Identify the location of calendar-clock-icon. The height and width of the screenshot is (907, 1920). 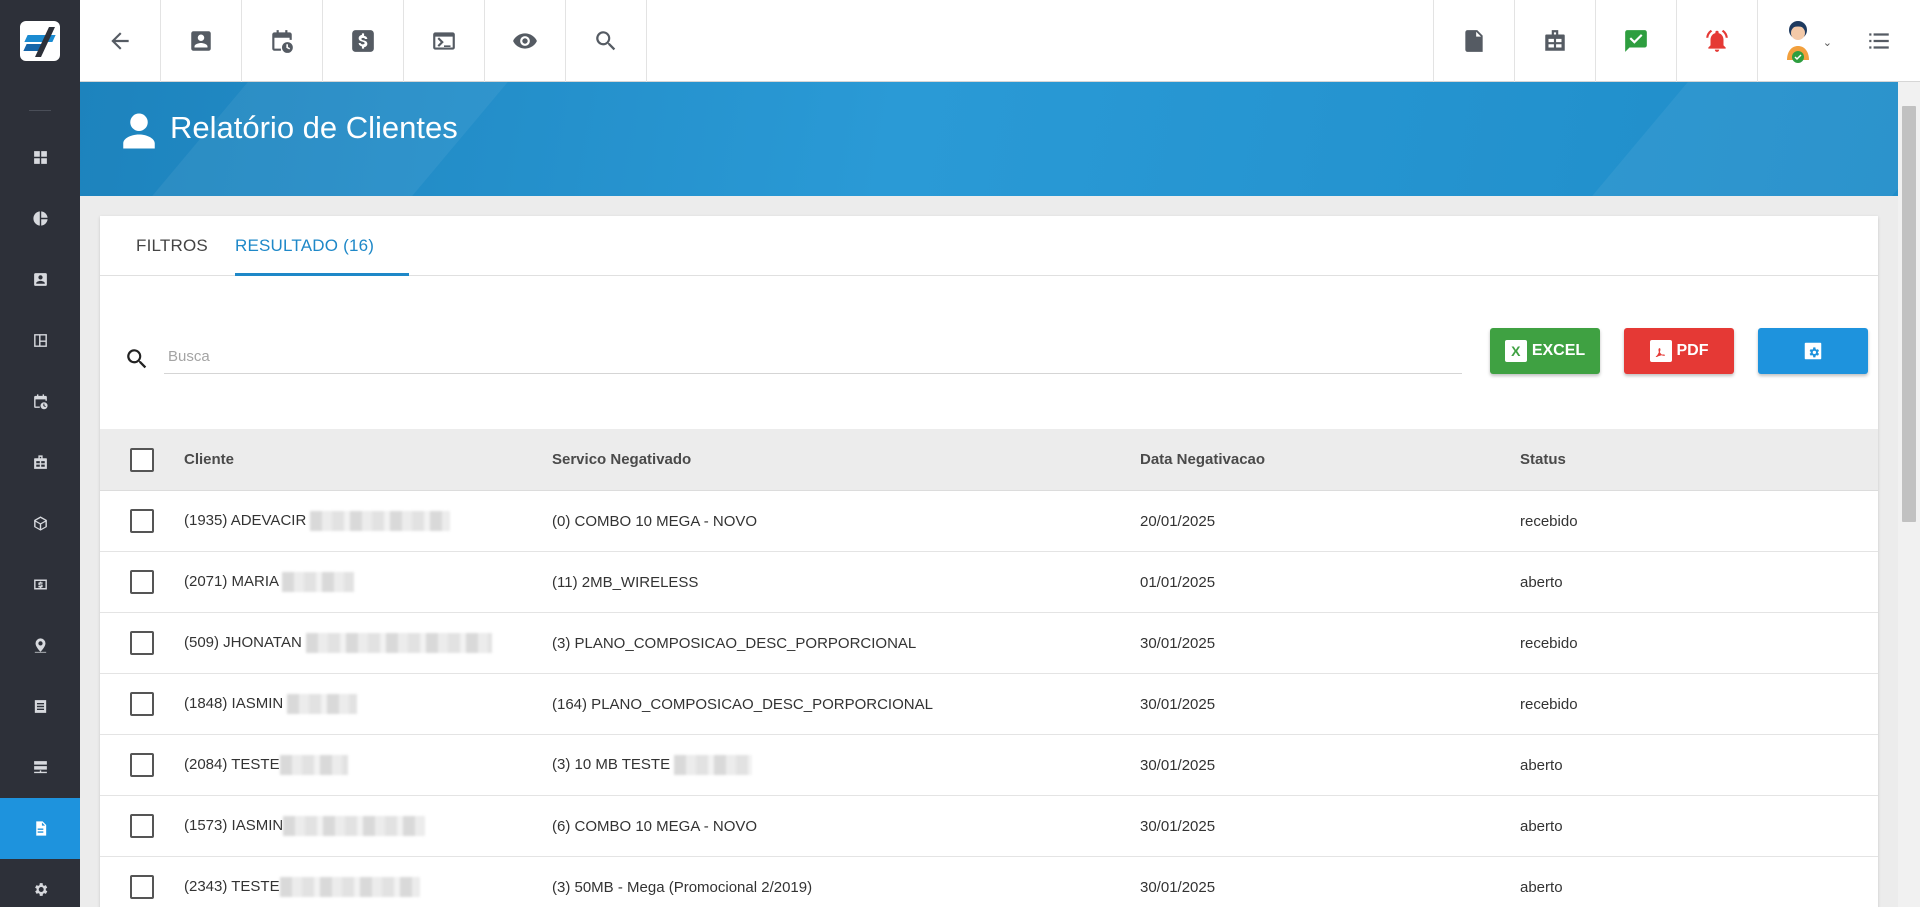
(40, 402).